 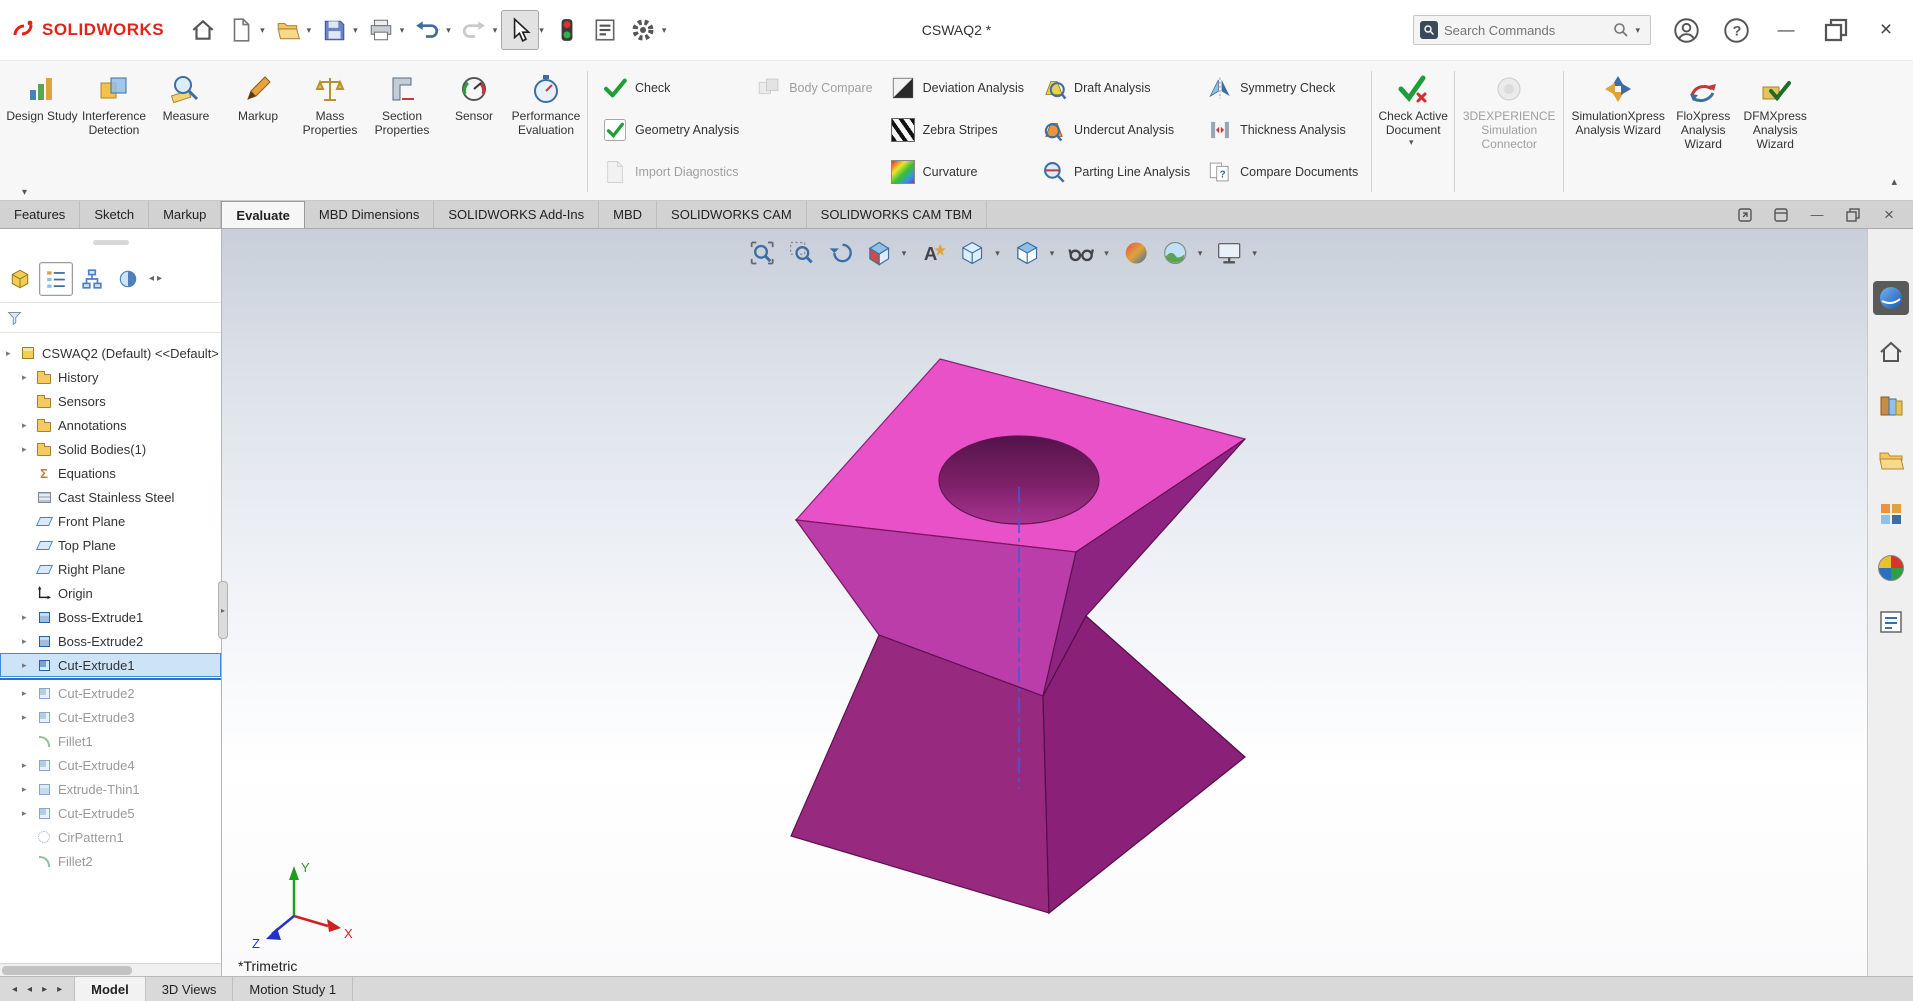 What do you see at coordinates (670, 130) in the screenshot?
I see `geometry-analysis-button: Geometry Analysis` at bounding box center [670, 130].